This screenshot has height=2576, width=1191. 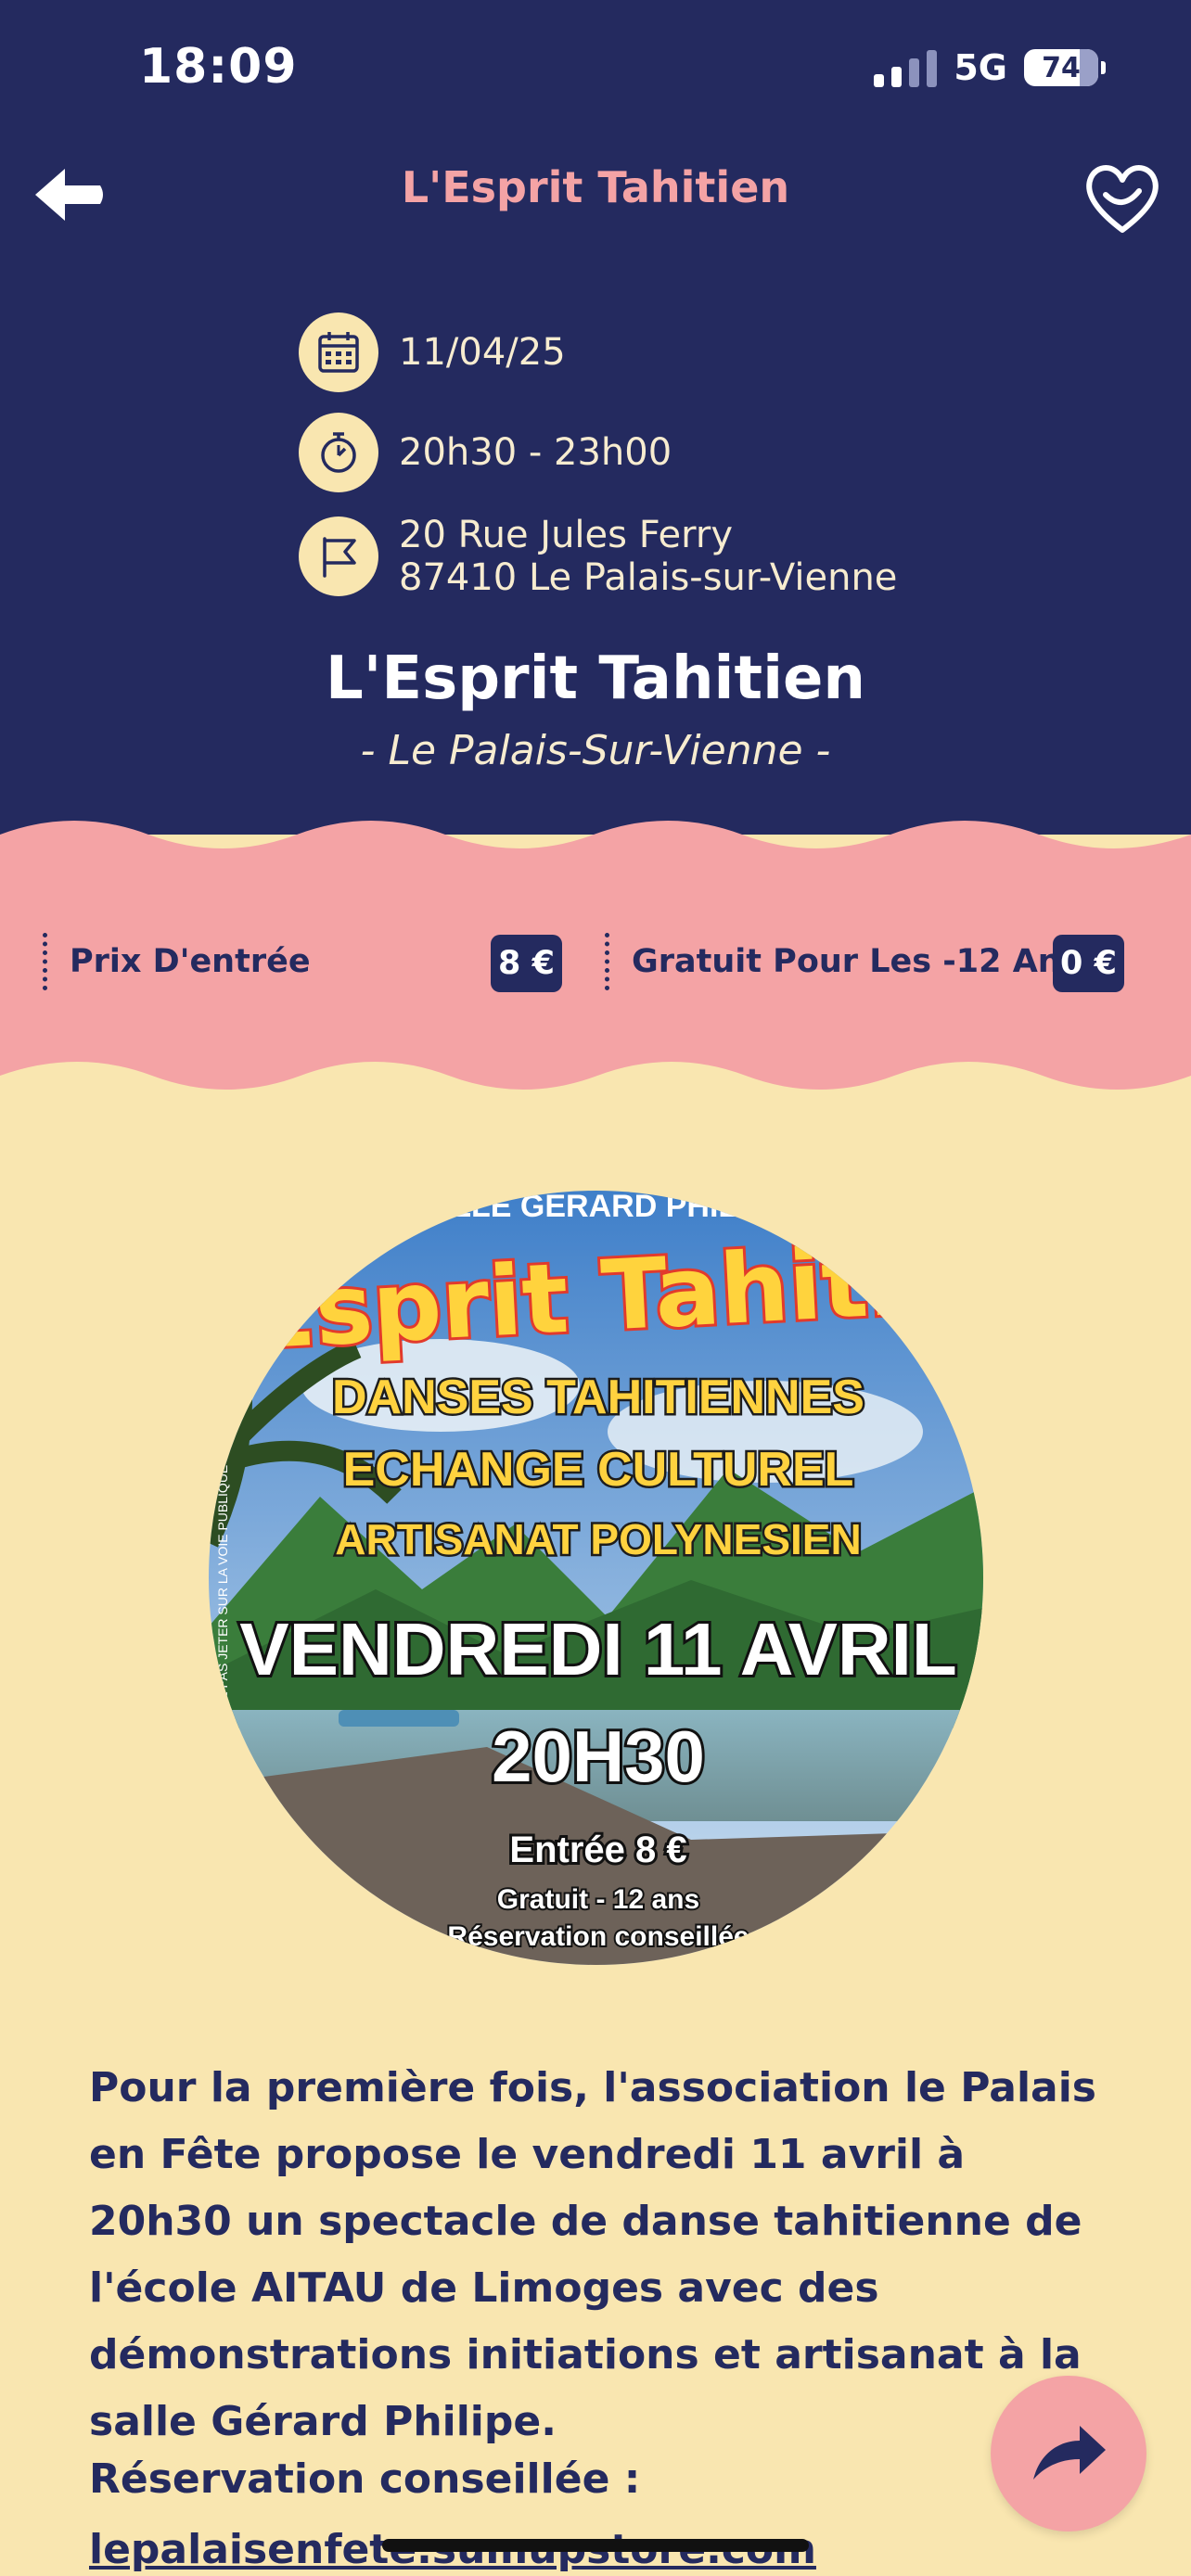 I want to click on poster-line-3: ARTISANAT POLYNESIEN, so click(x=598, y=1539).